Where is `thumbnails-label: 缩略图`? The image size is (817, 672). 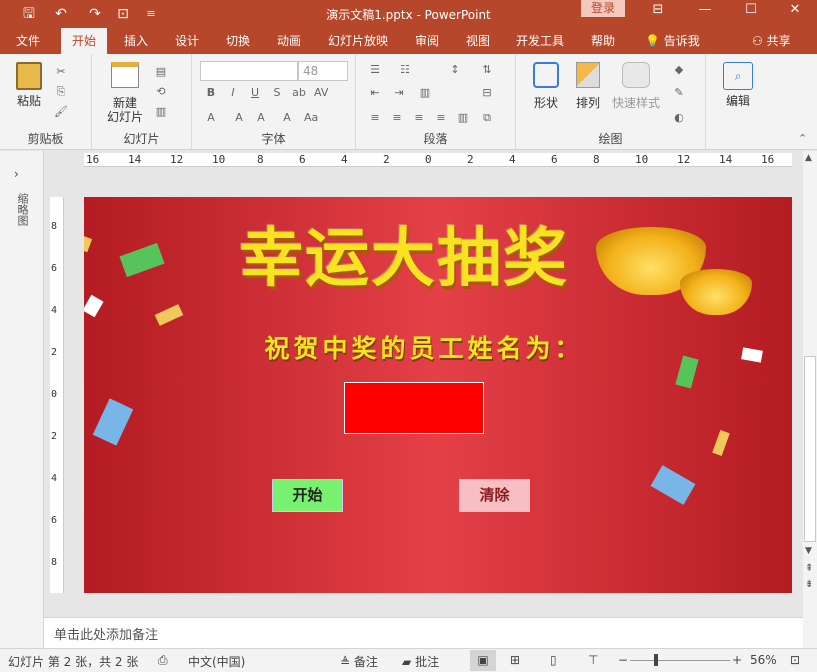 thumbnails-label: 缩略图 is located at coordinates (22, 209).